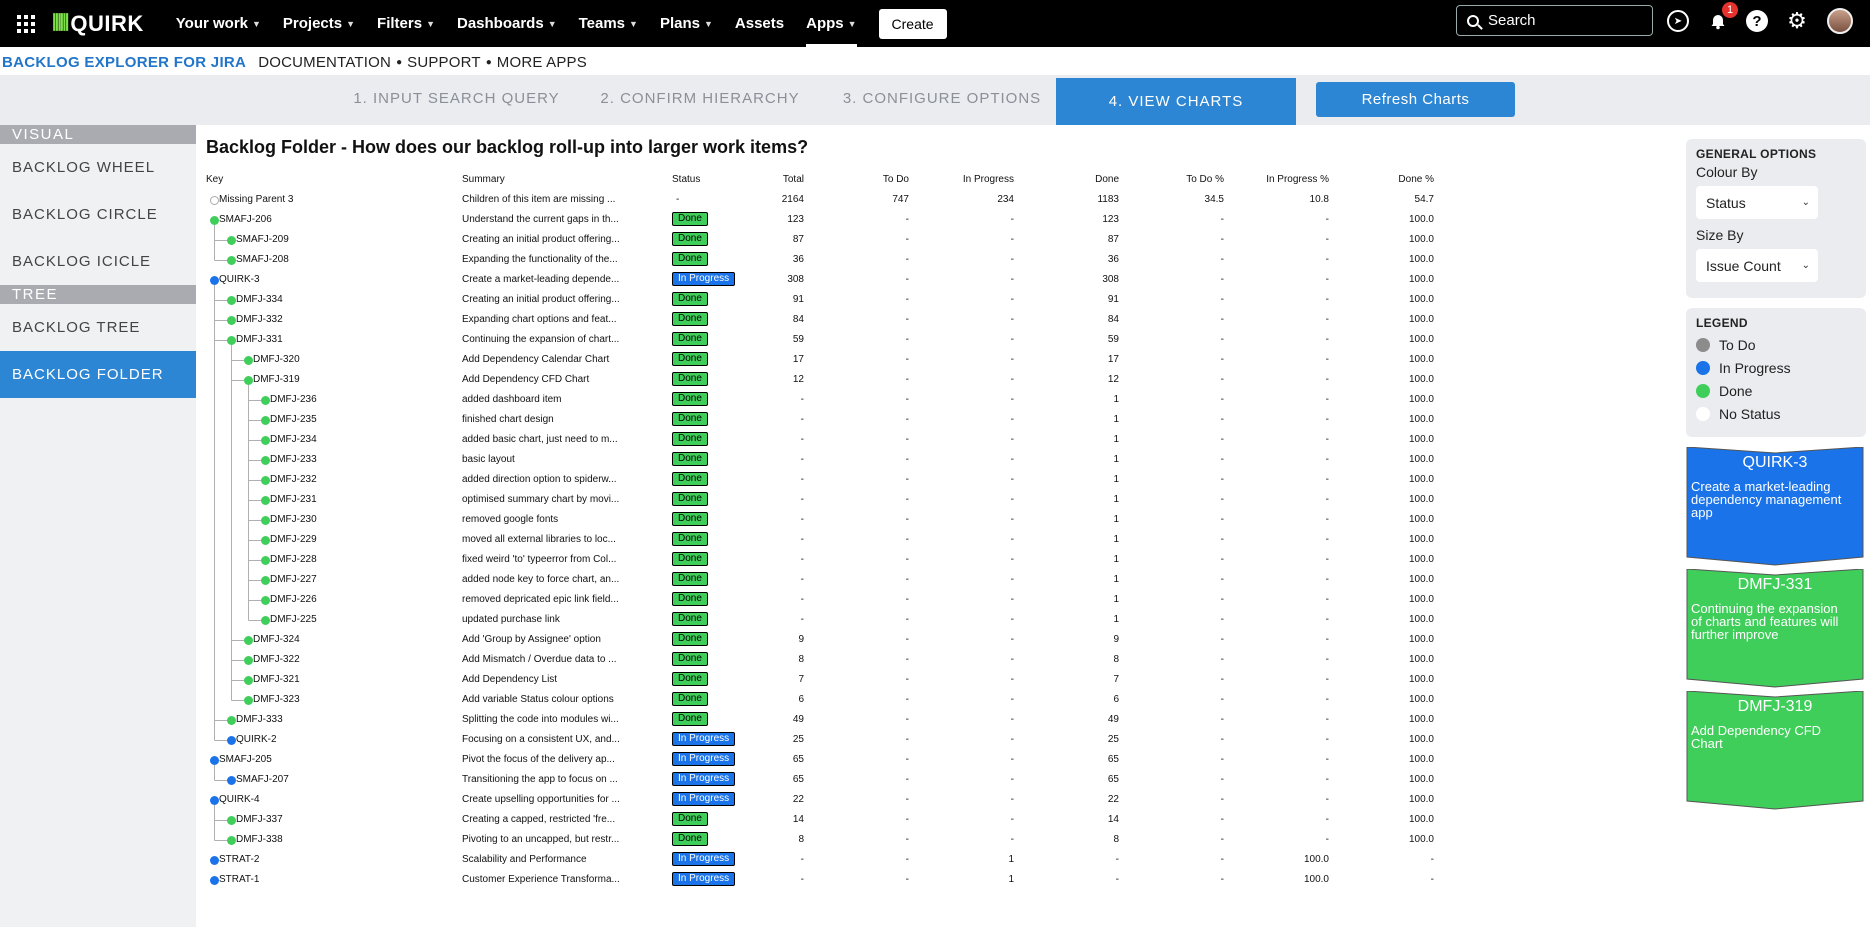  I want to click on sidebar-item-backlog-folder: BACKLOG FOLDER, so click(98, 374).